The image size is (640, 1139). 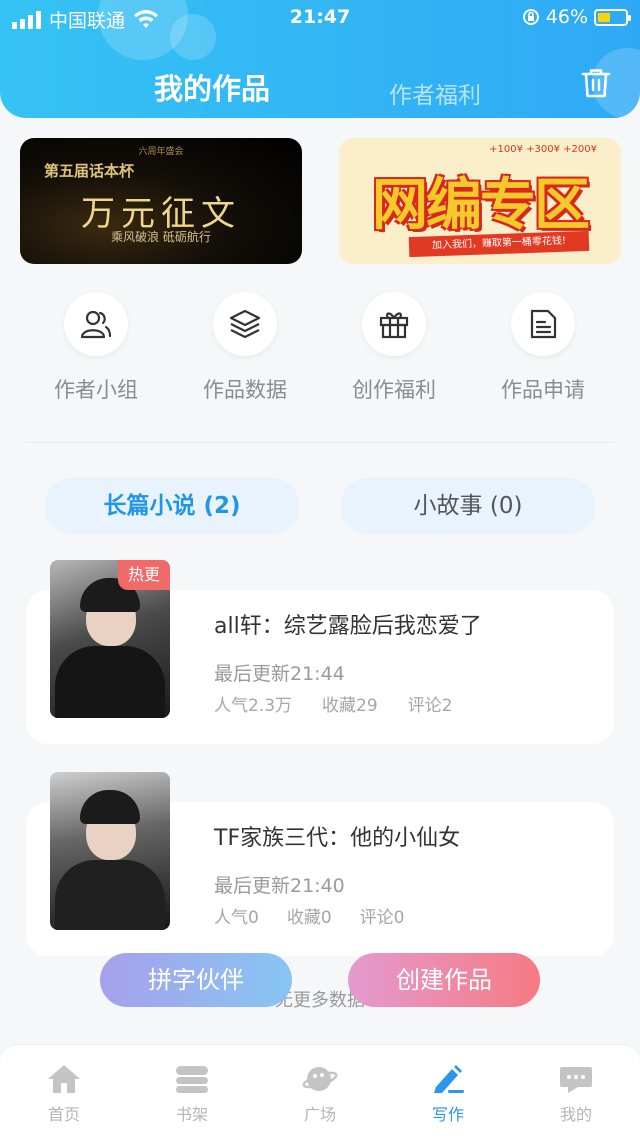 What do you see at coordinates (192, 1094) in the screenshot?
I see `tab-bookshelf: 书架` at bounding box center [192, 1094].